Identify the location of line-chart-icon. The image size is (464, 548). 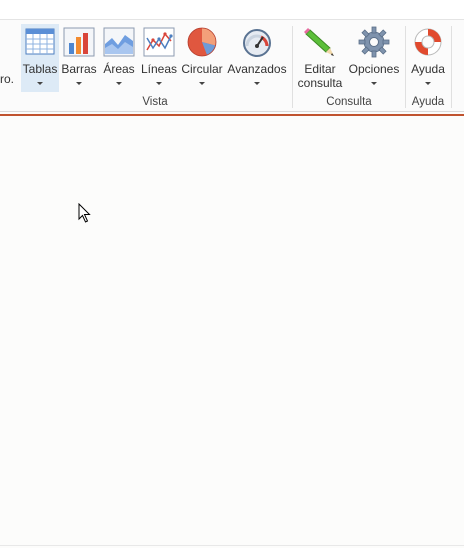
(159, 42).